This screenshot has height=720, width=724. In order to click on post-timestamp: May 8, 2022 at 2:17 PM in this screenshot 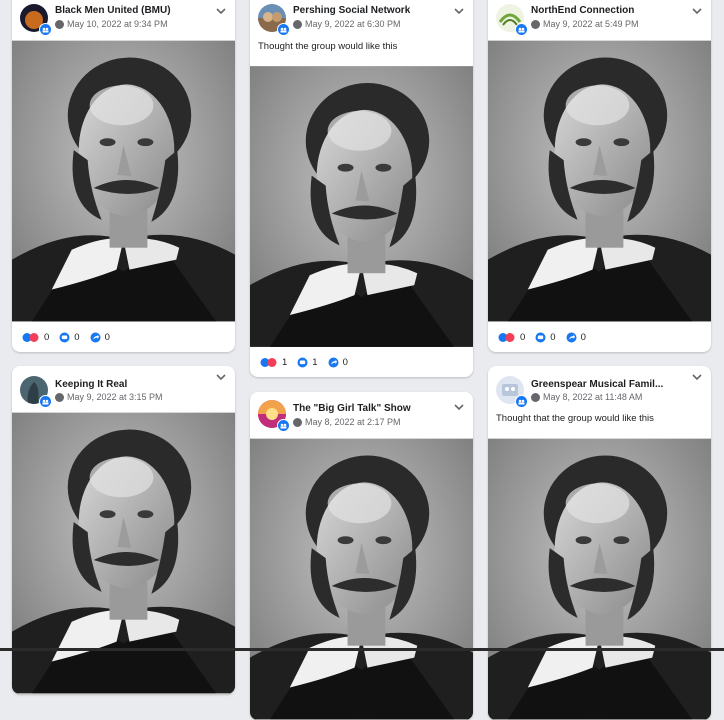, I will do `click(353, 422)`.